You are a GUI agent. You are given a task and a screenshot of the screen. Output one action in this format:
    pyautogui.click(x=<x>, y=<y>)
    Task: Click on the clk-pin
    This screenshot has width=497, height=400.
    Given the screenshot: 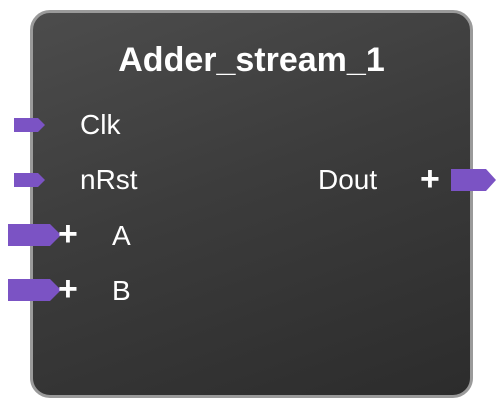 What is the action you would take?
    pyautogui.click(x=30, y=125)
    